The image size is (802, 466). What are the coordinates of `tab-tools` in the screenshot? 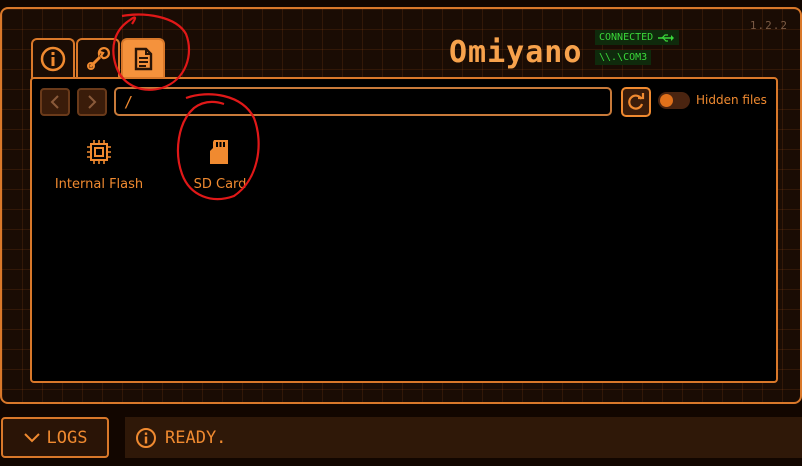 It's located at (98, 58).